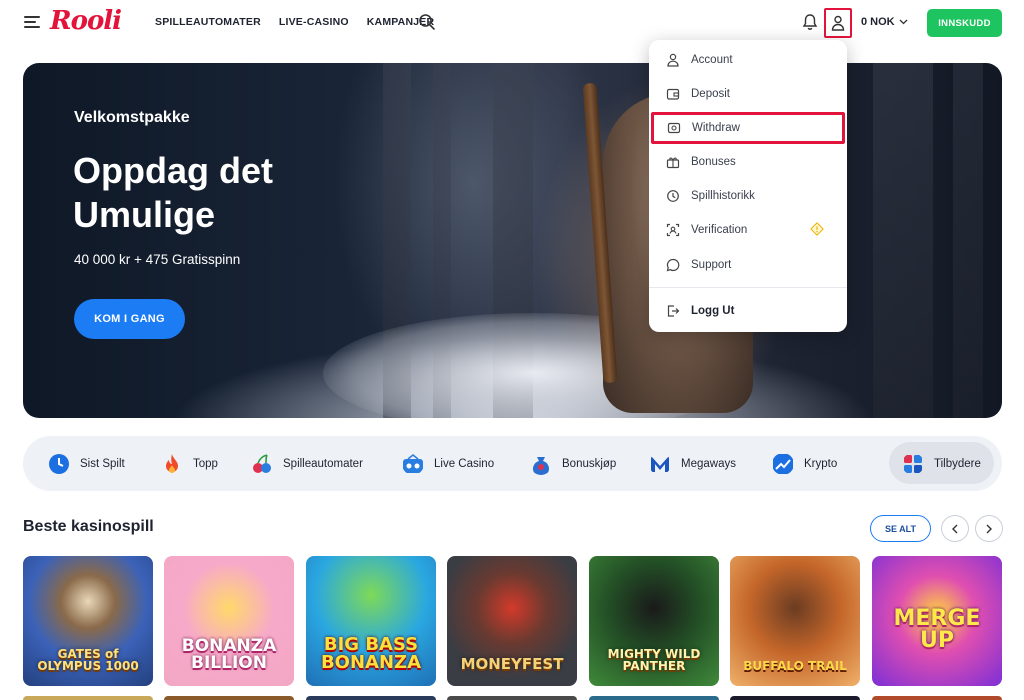 This screenshot has width=1024, height=700. I want to click on menu-item-label: Account, so click(712, 60).